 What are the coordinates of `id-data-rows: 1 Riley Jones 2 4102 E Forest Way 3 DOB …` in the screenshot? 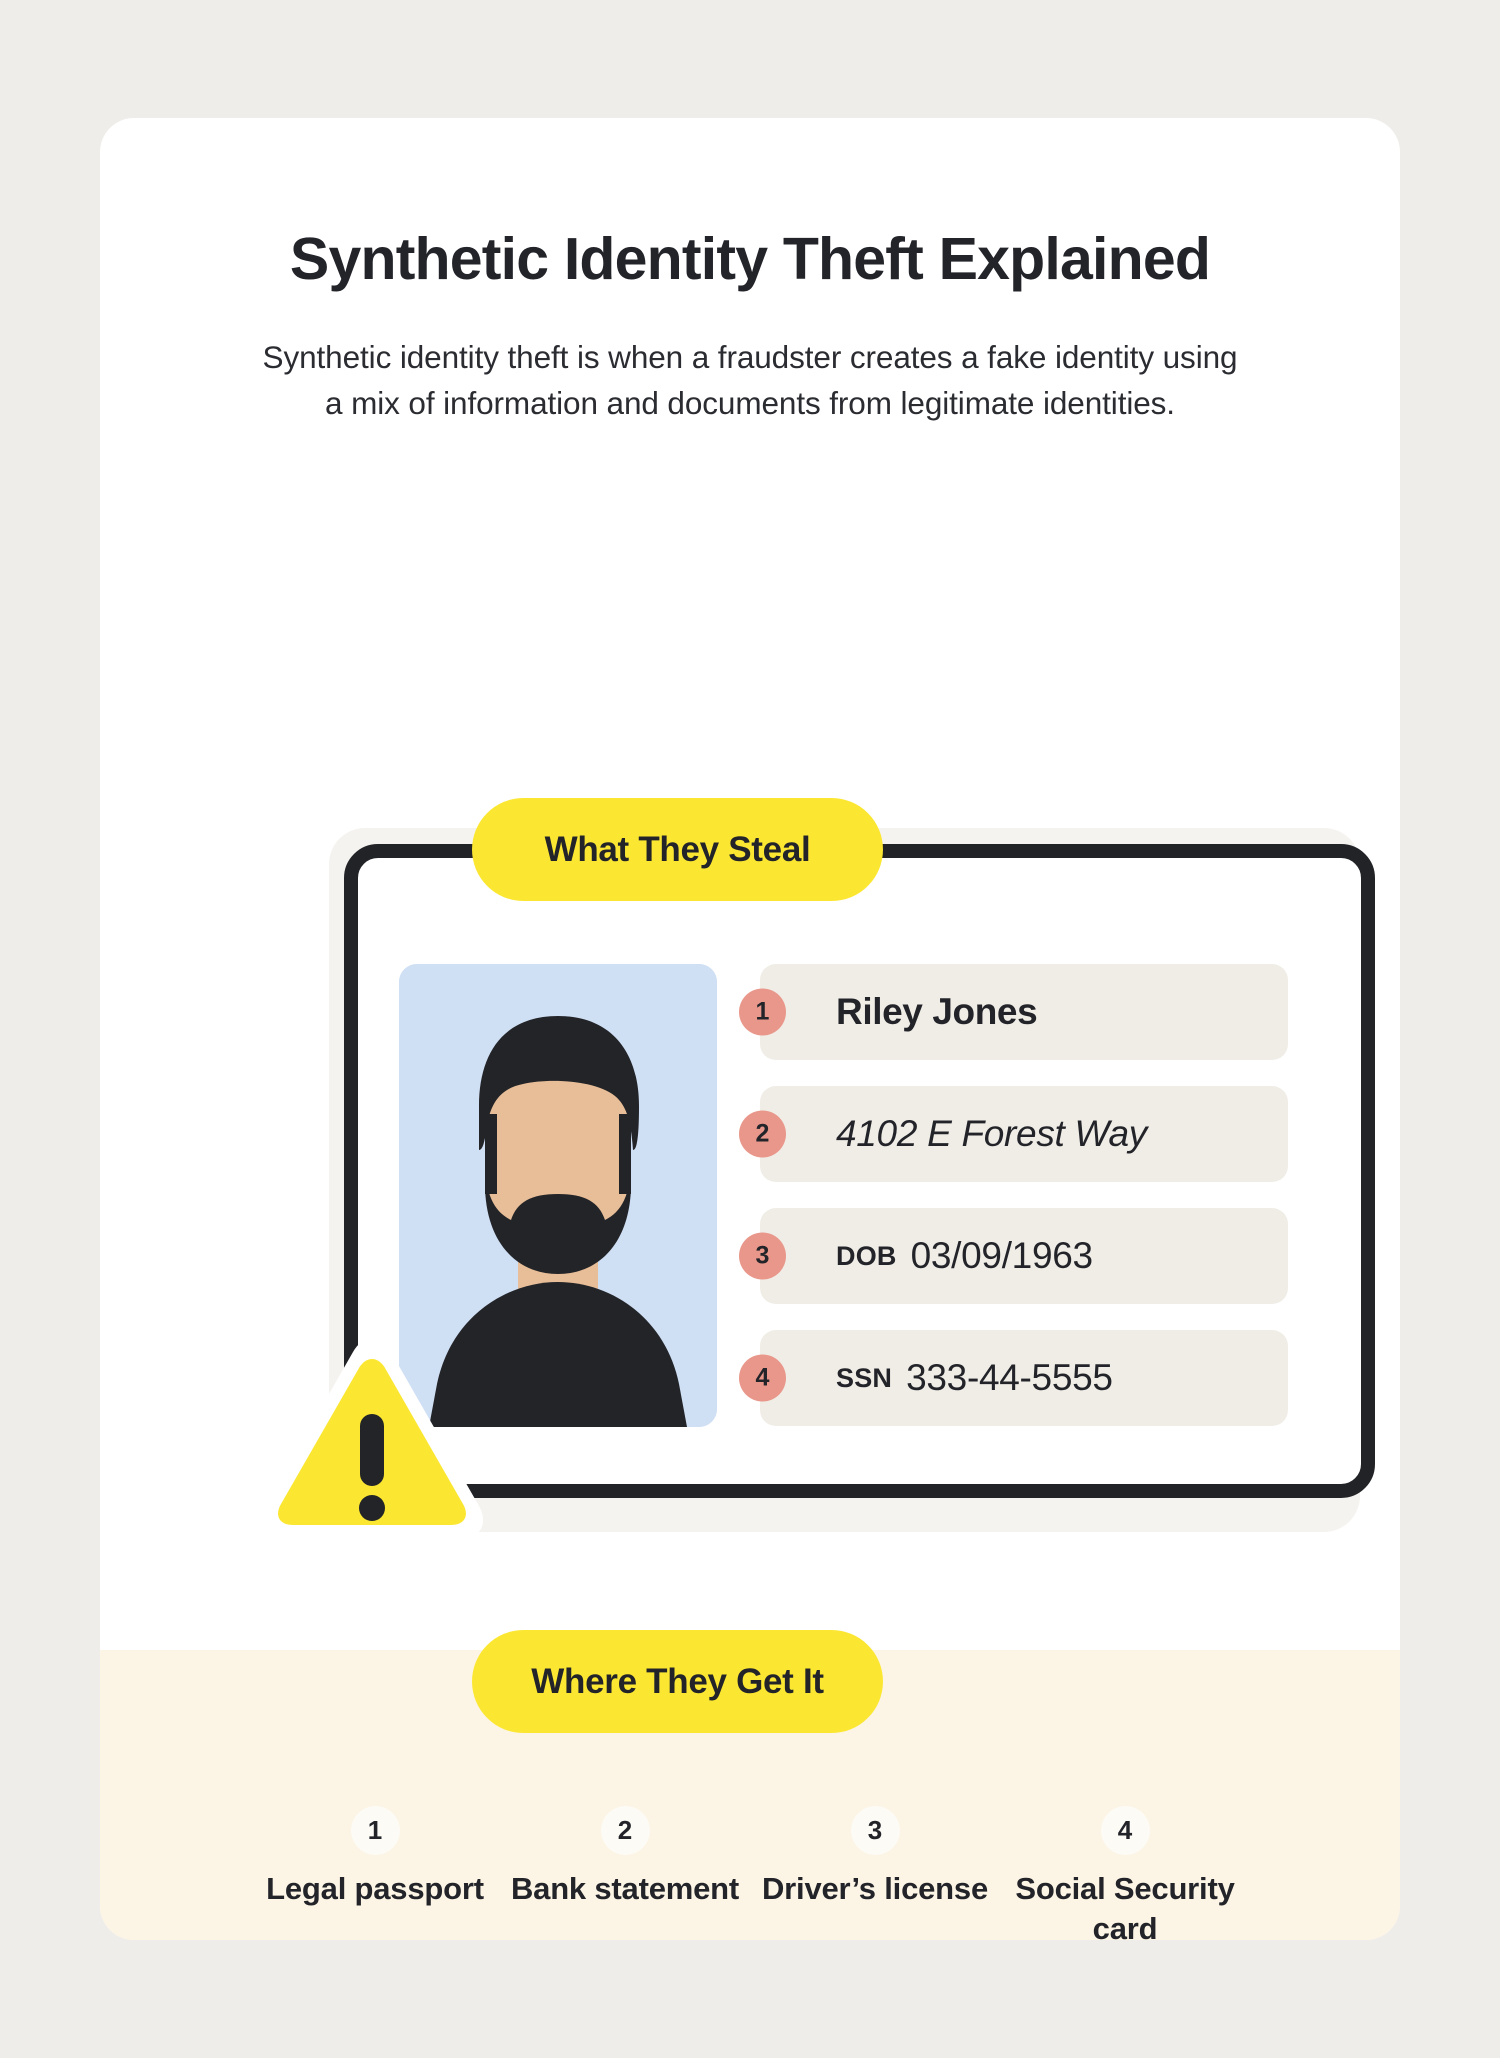 It's located at (1013, 1195).